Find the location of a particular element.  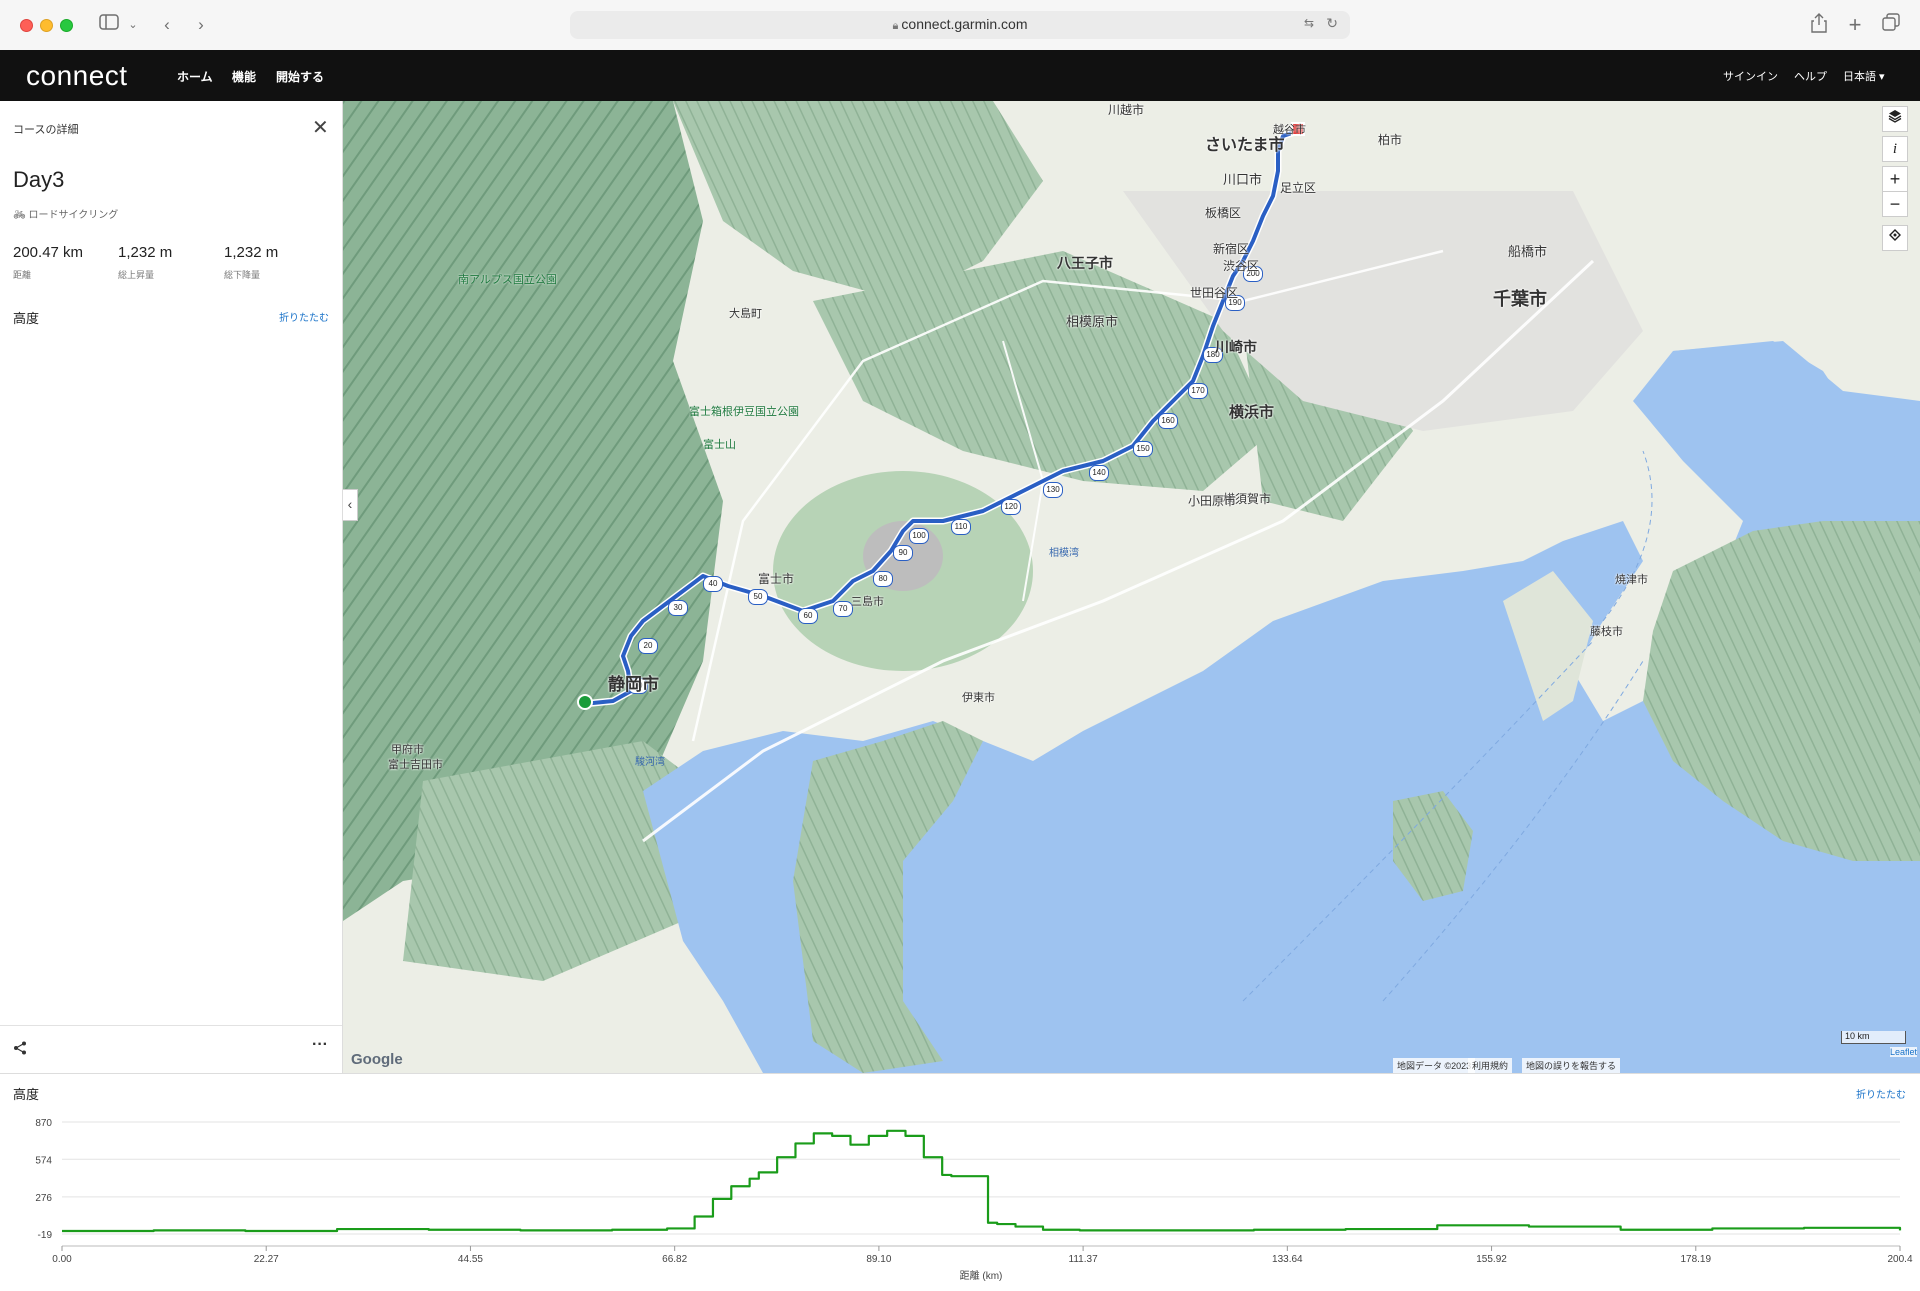

city-label: 八王子市 is located at coordinates (1085, 263).